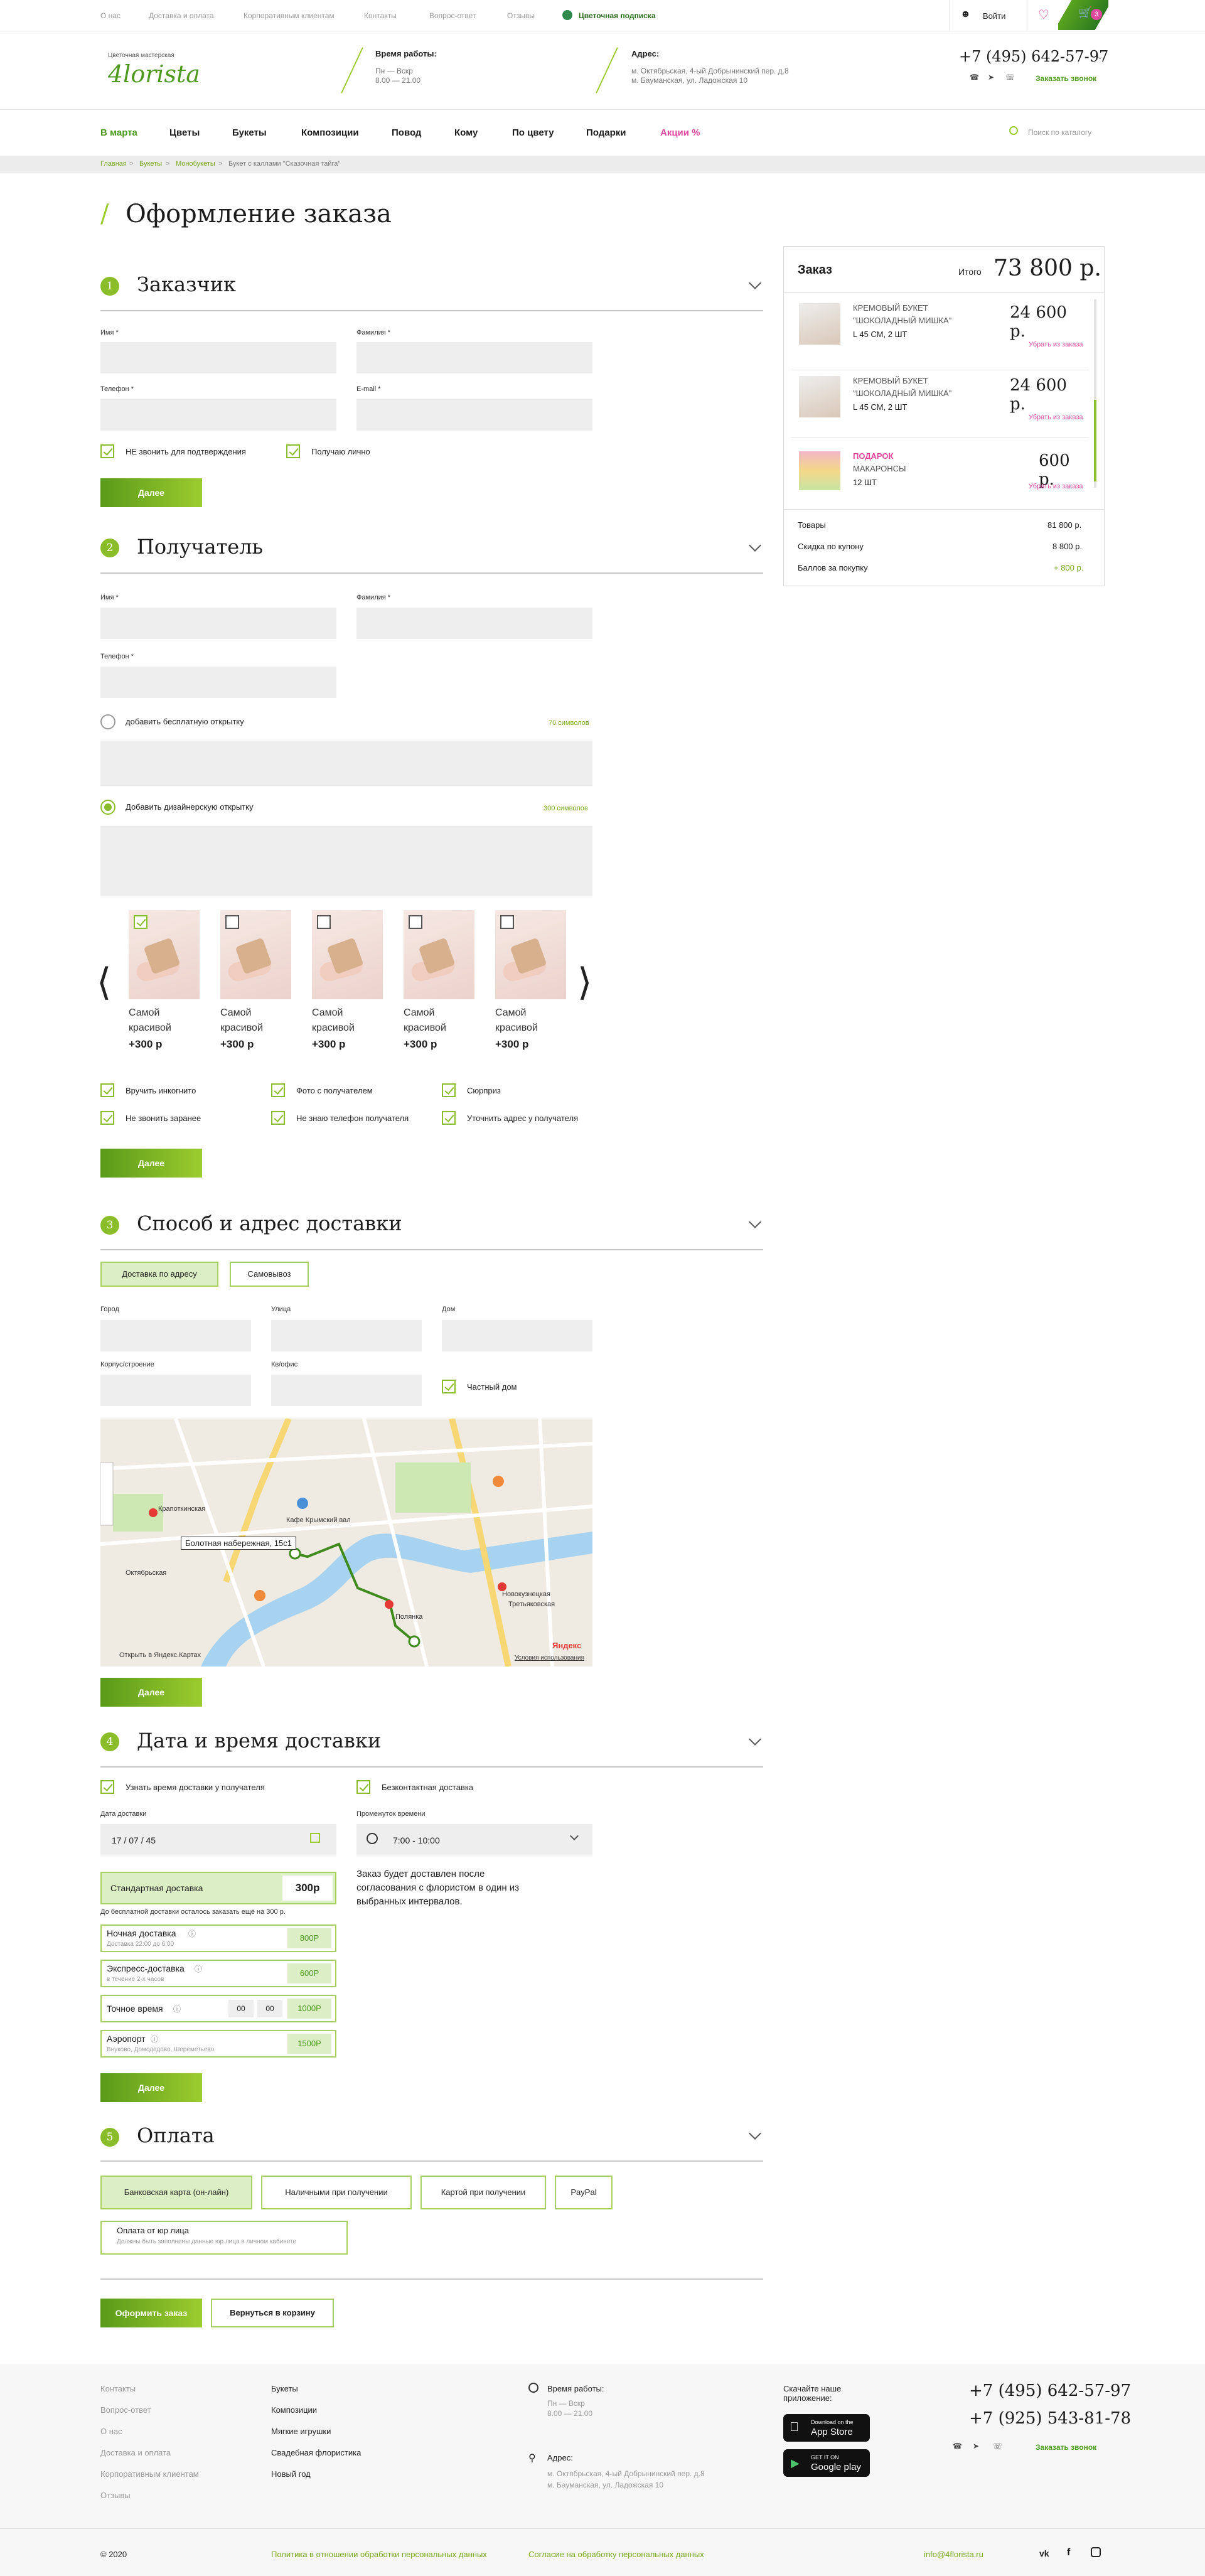 This screenshot has height=2576, width=1205. What do you see at coordinates (269, 2008) in the screenshot?
I see `exact-minute-select: 00` at bounding box center [269, 2008].